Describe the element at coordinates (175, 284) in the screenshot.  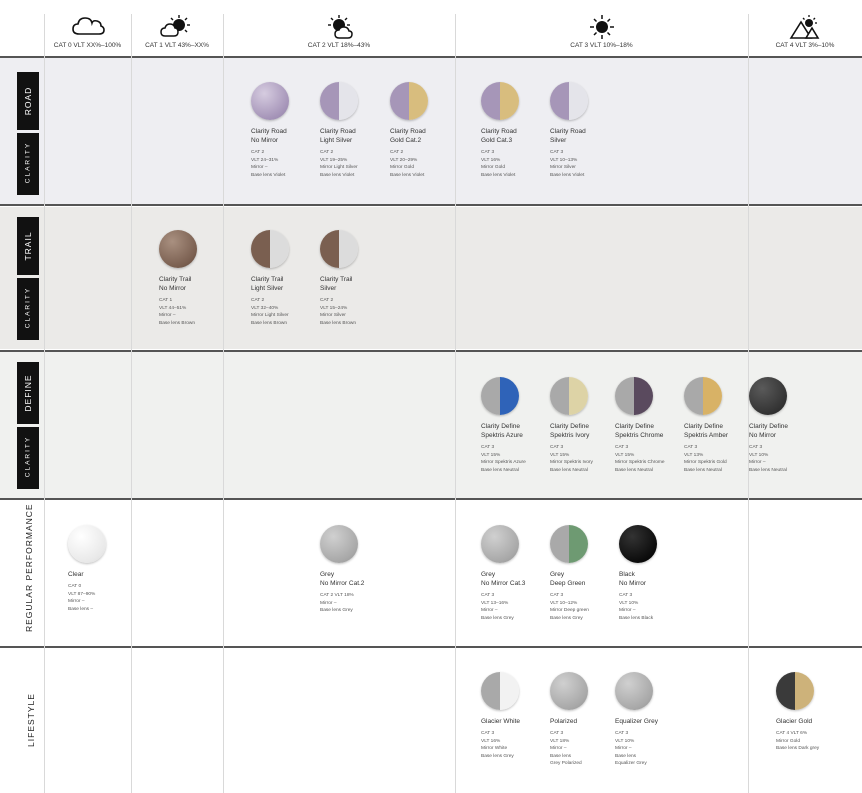
I see `lens-name: Clarity Trail No Mirror` at that location.